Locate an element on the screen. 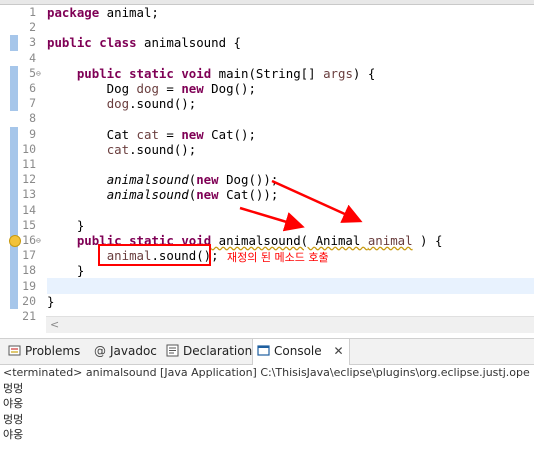  tab-problems: Problems is located at coordinates (44, 351).